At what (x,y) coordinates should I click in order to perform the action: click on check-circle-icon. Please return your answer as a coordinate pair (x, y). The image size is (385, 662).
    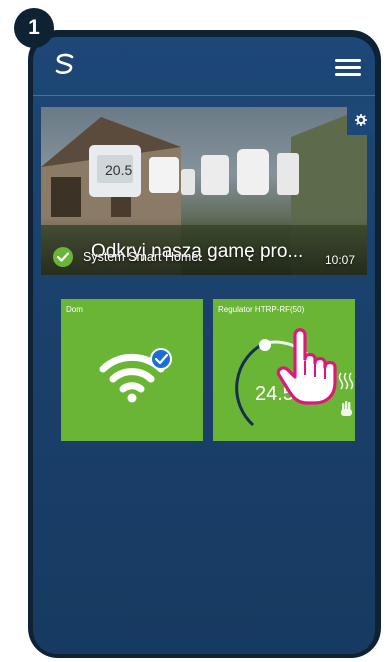
    Looking at the image, I should click on (63, 257).